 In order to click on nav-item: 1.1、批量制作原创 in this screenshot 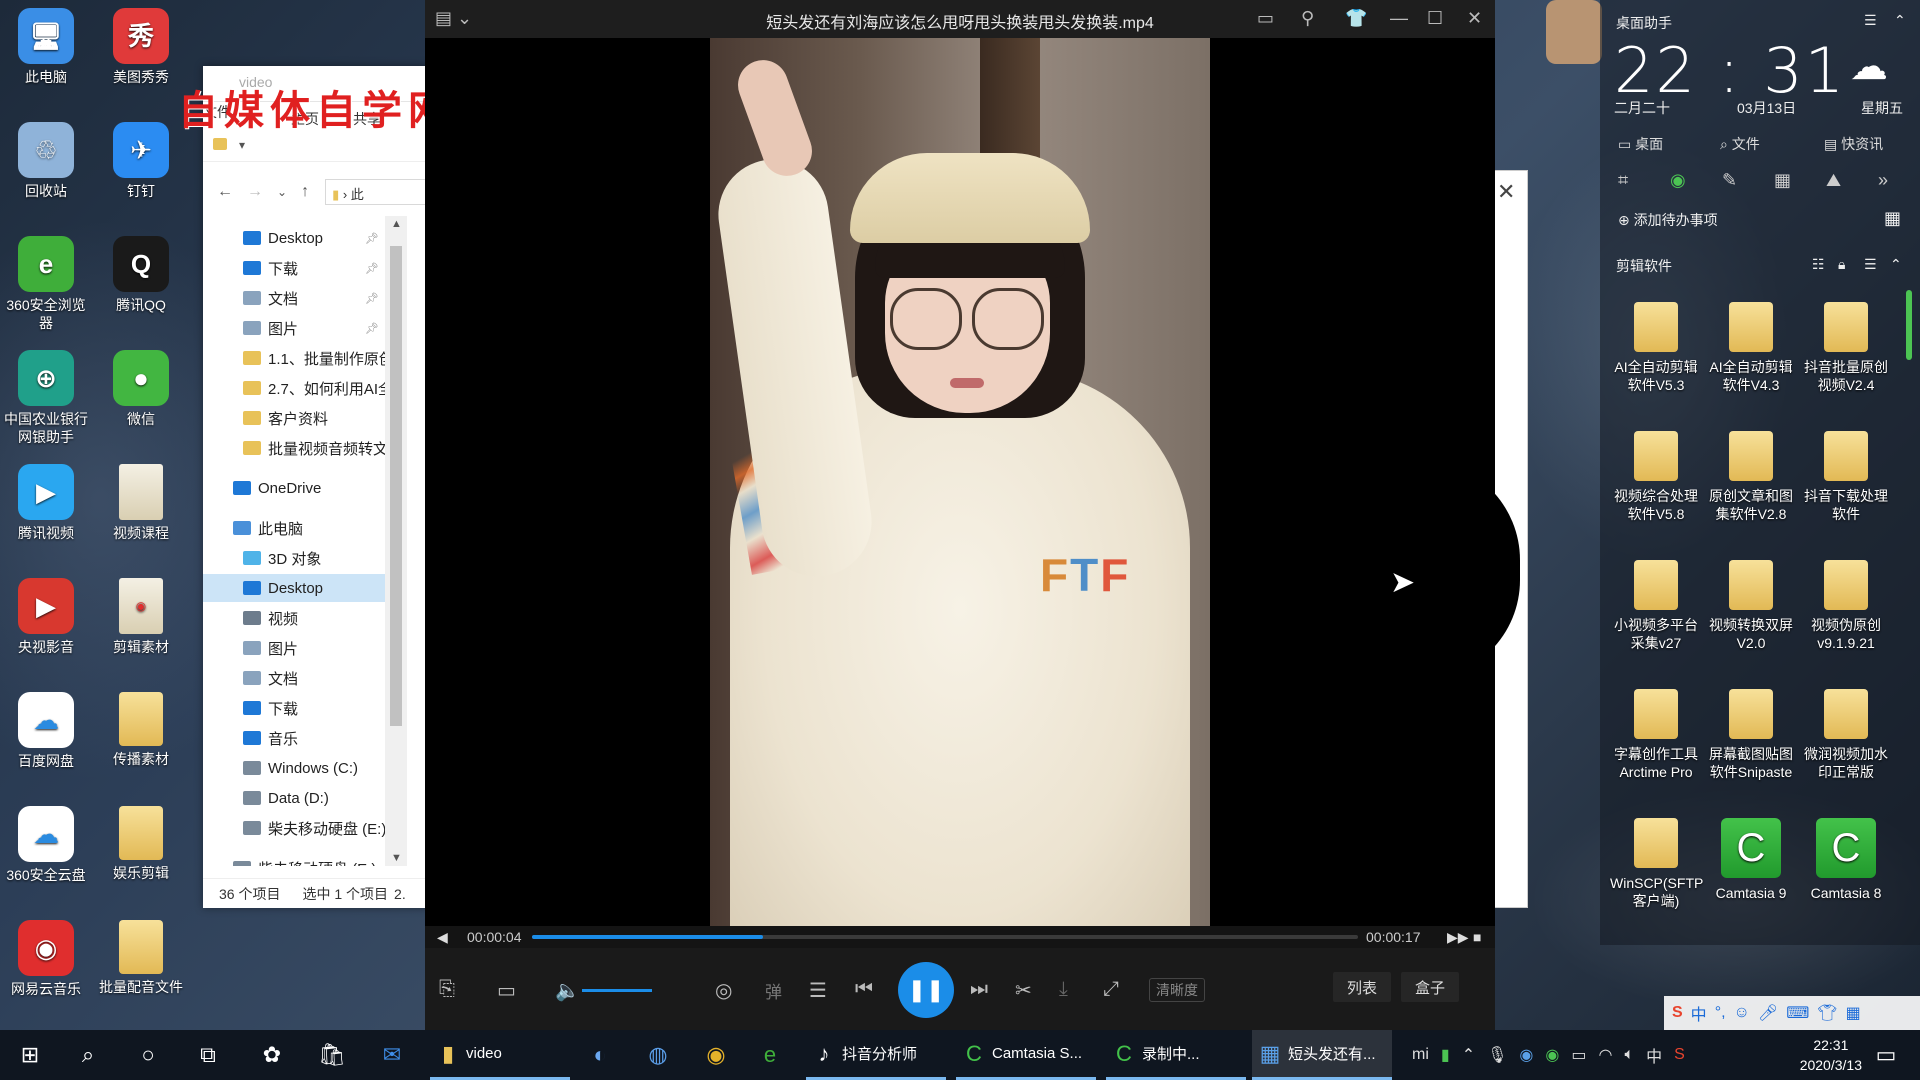, I will do `click(294, 358)`.